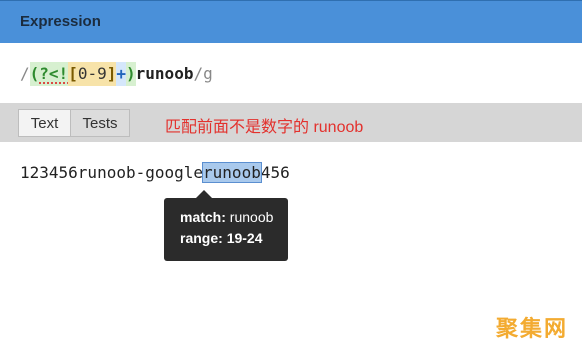 The image size is (582, 349). What do you see at coordinates (54, 74) in the screenshot?
I see `regex-negative-lookbehind: ?<!` at bounding box center [54, 74].